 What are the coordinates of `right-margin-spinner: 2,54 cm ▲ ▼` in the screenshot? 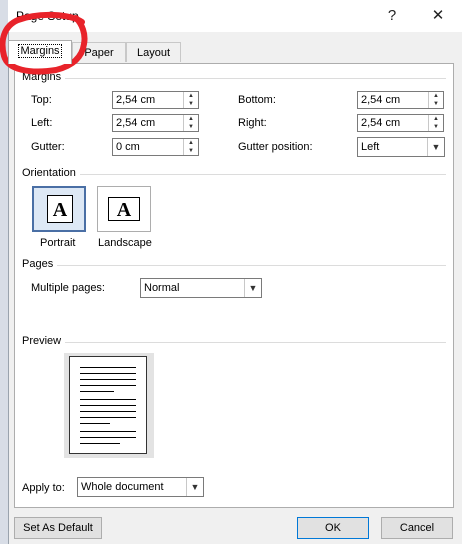 It's located at (400, 123).